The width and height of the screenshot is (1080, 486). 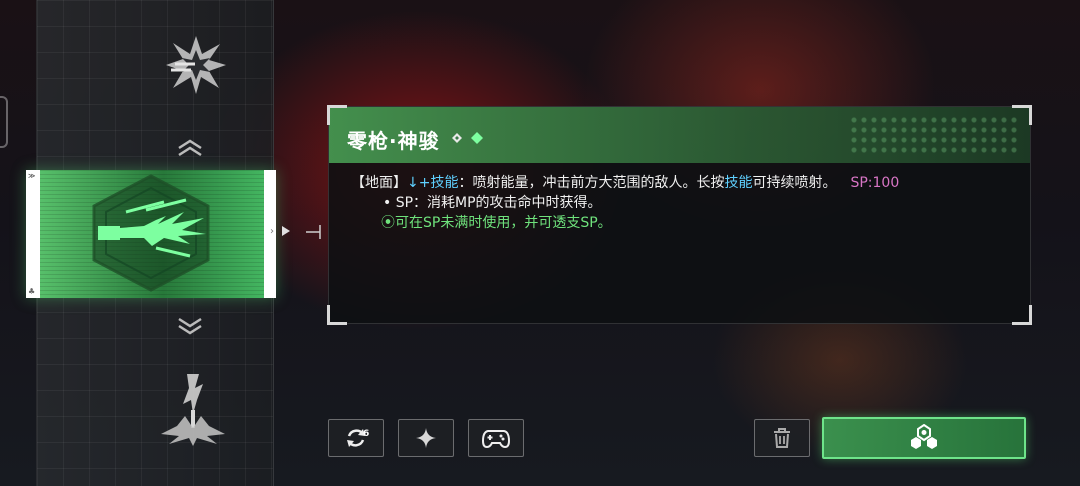 What do you see at coordinates (794, 183) in the screenshot?
I see `effect-suffix: 可持续喷射。` at bounding box center [794, 183].